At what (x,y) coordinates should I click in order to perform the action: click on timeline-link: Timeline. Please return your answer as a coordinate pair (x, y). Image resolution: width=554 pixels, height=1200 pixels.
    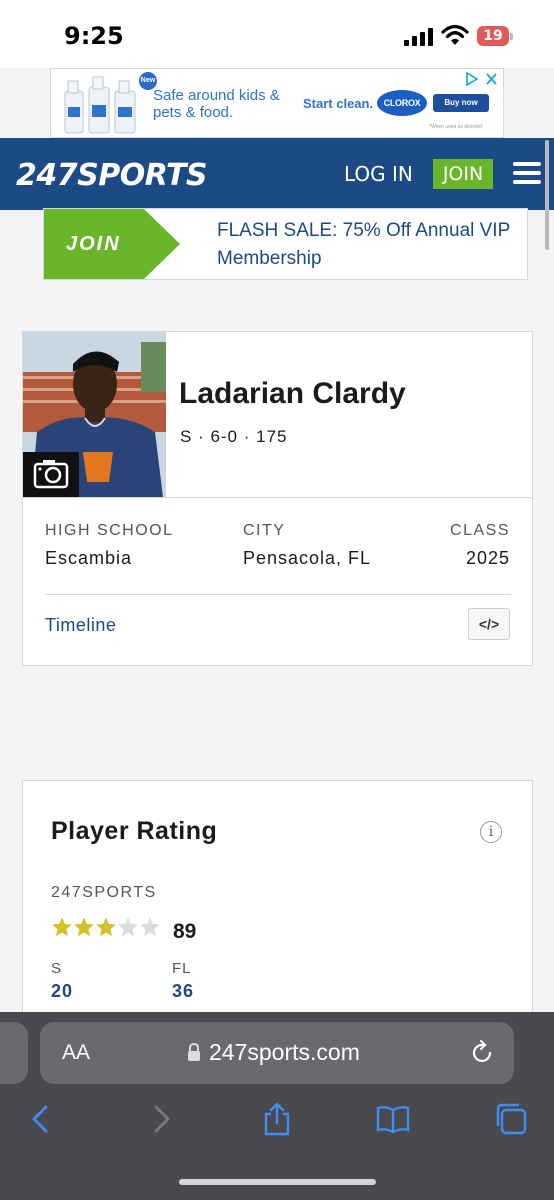
    Looking at the image, I should click on (80, 625).